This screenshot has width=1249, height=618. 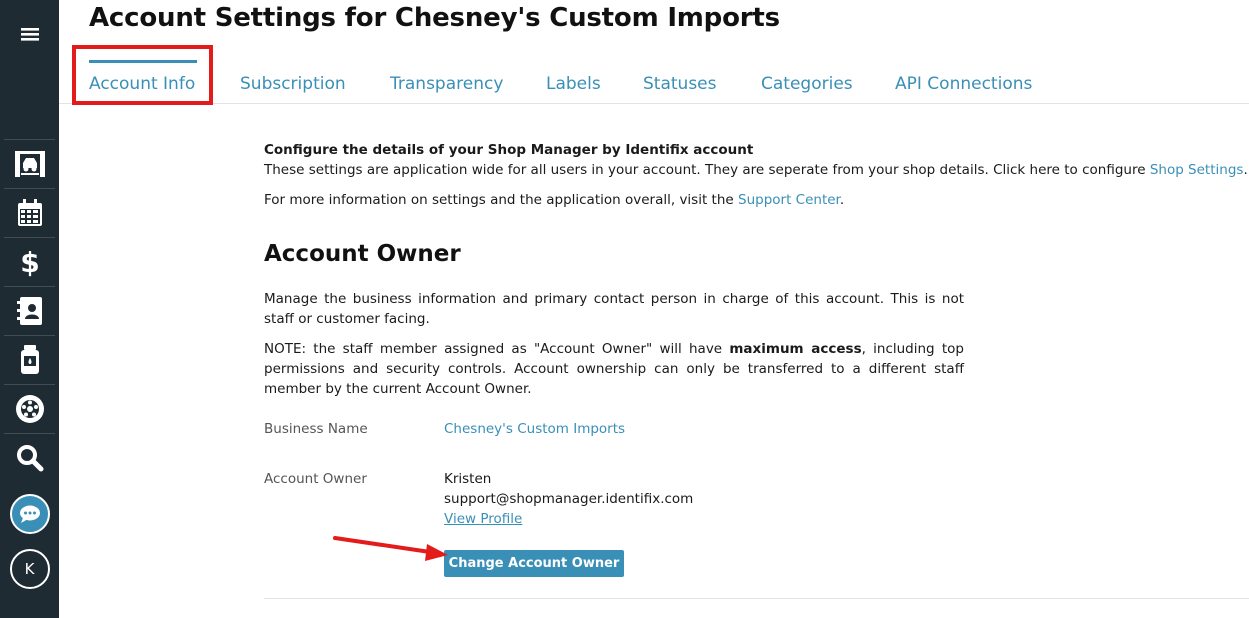 I want to click on dollar-icon: $, so click(x=29, y=262).